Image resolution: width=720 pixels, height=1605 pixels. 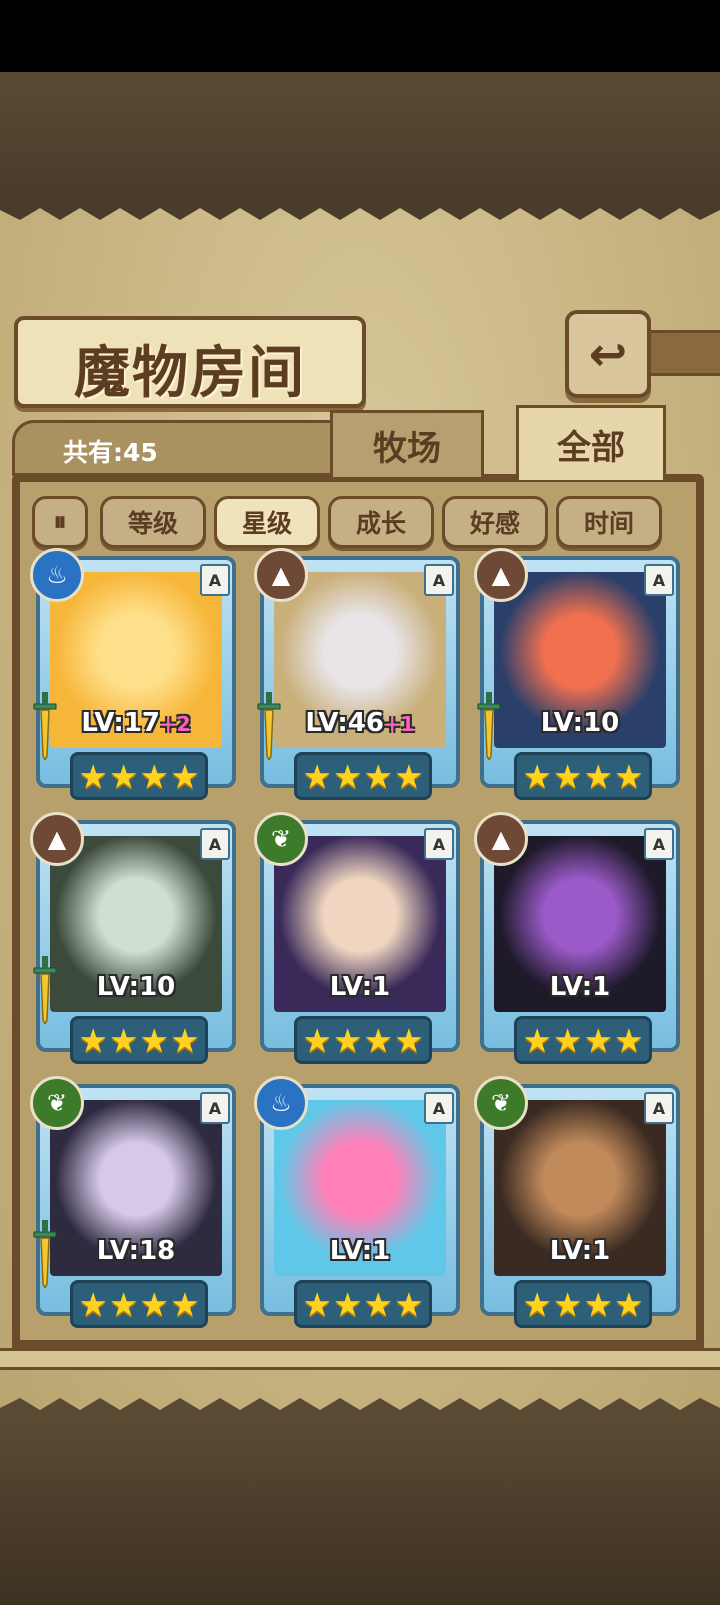 What do you see at coordinates (360, 1409) in the screenshot?
I see `torn-edge-bottom` at bounding box center [360, 1409].